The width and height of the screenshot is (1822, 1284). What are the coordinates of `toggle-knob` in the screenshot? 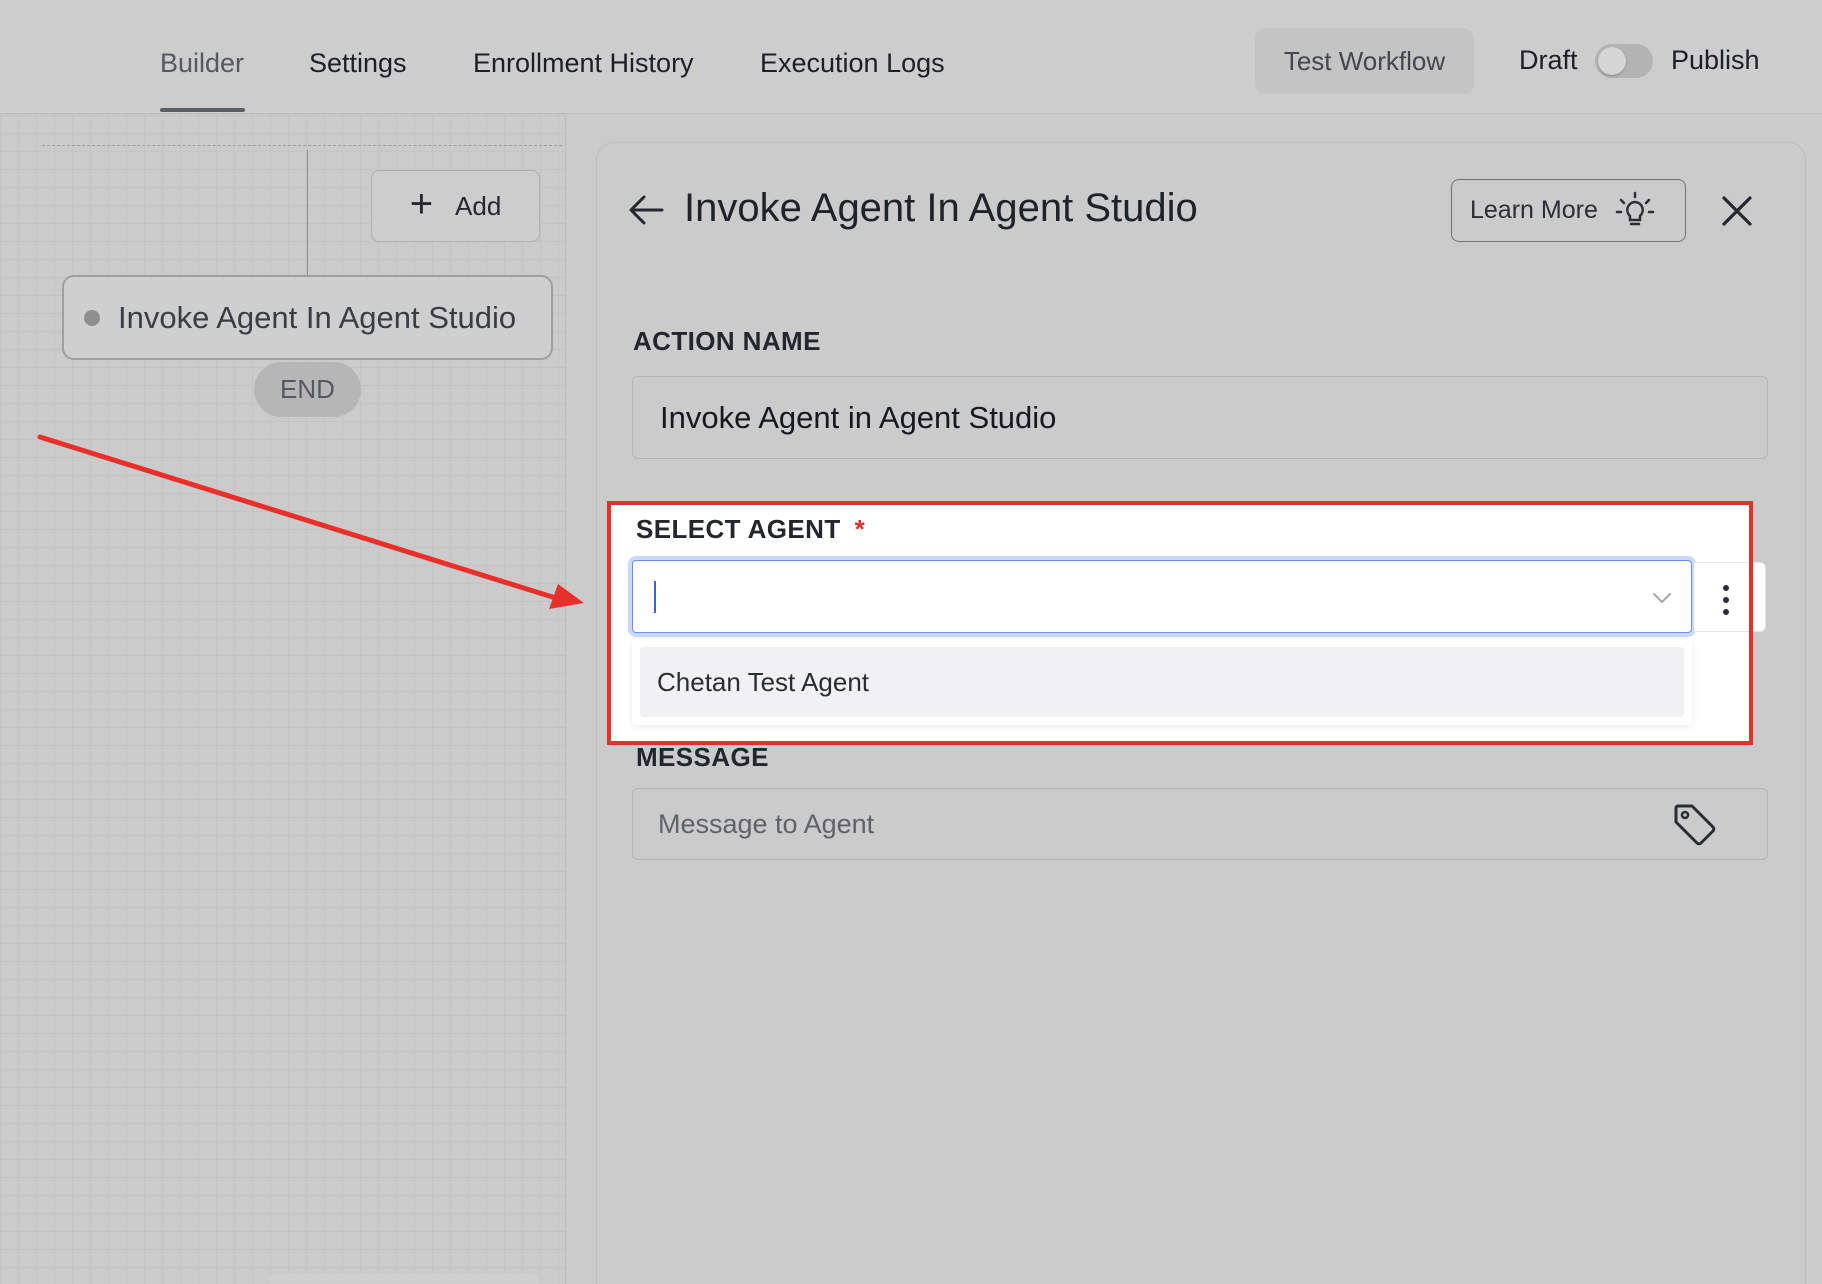 It's located at (1612, 61).